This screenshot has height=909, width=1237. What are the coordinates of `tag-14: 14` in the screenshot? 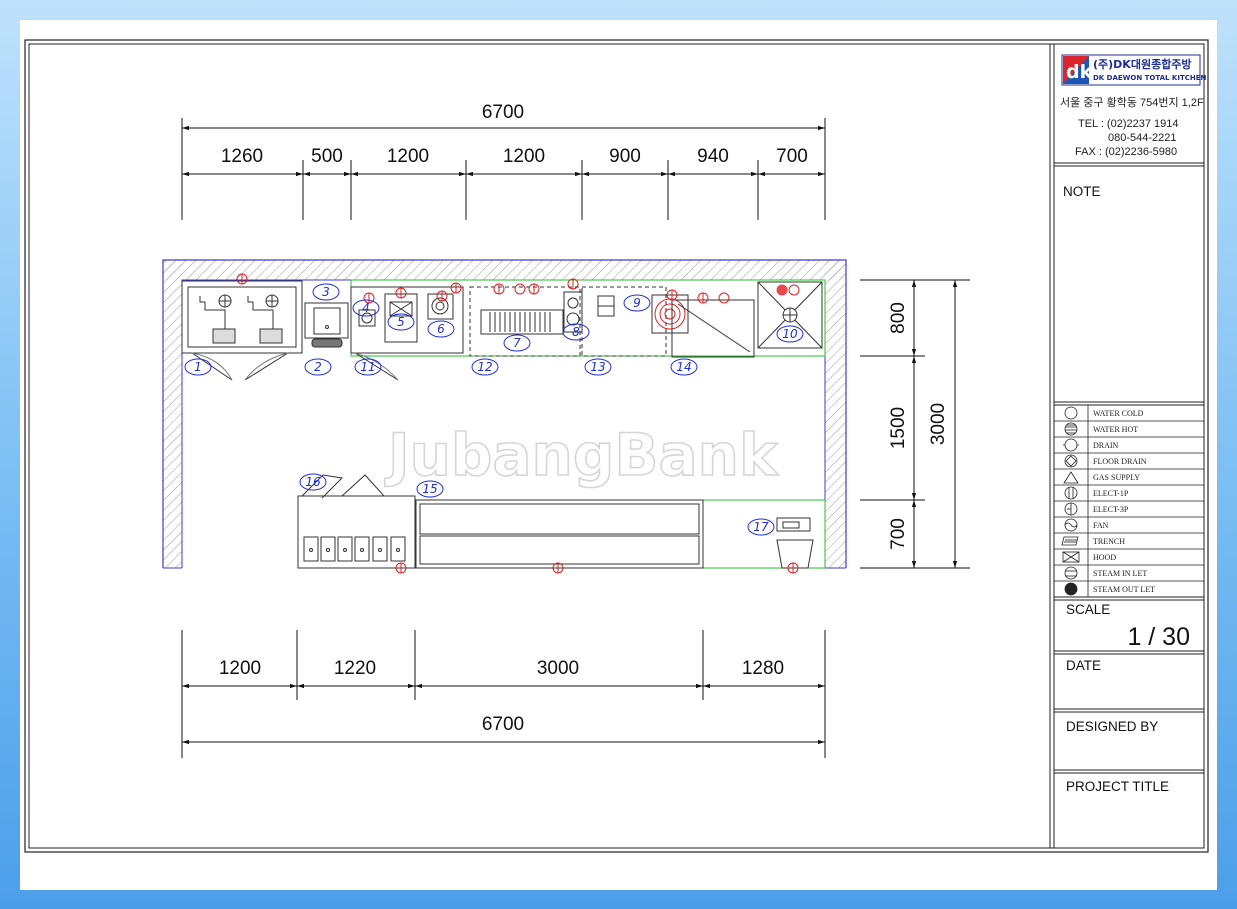 It's located at (683, 367).